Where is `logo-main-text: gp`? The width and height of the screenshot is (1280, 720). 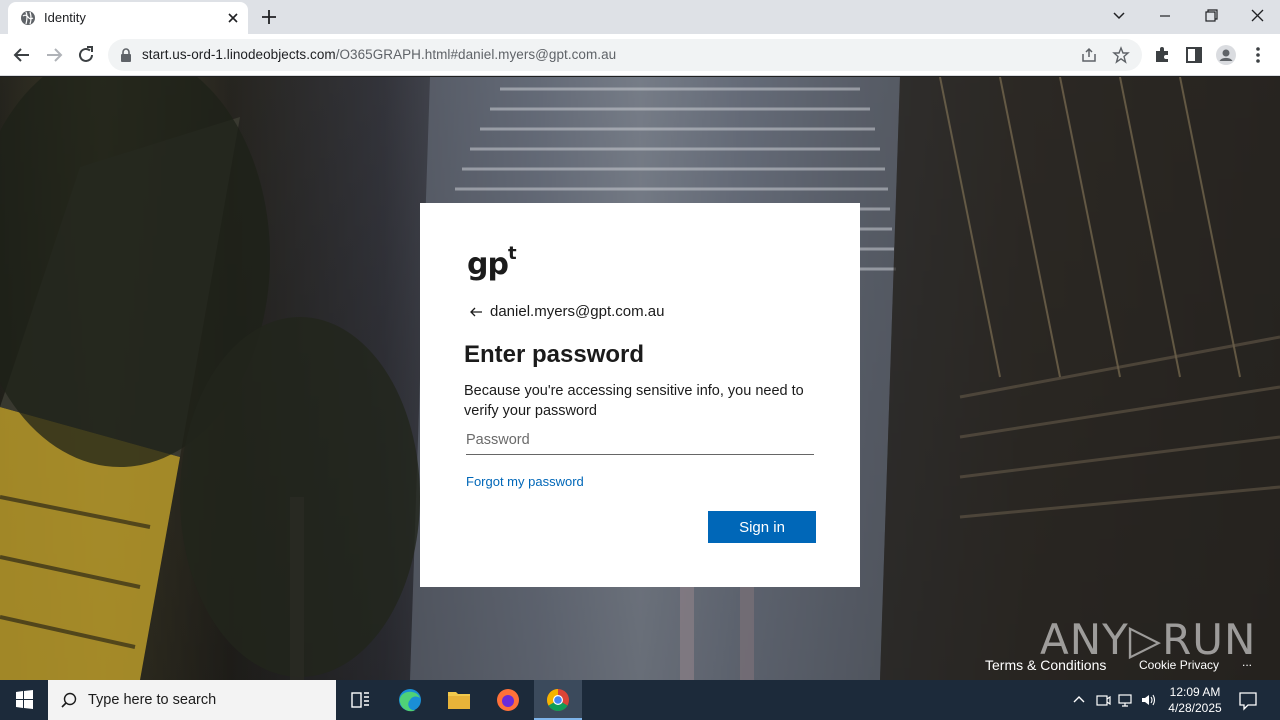
logo-main-text: gp is located at coordinates (488, 264).